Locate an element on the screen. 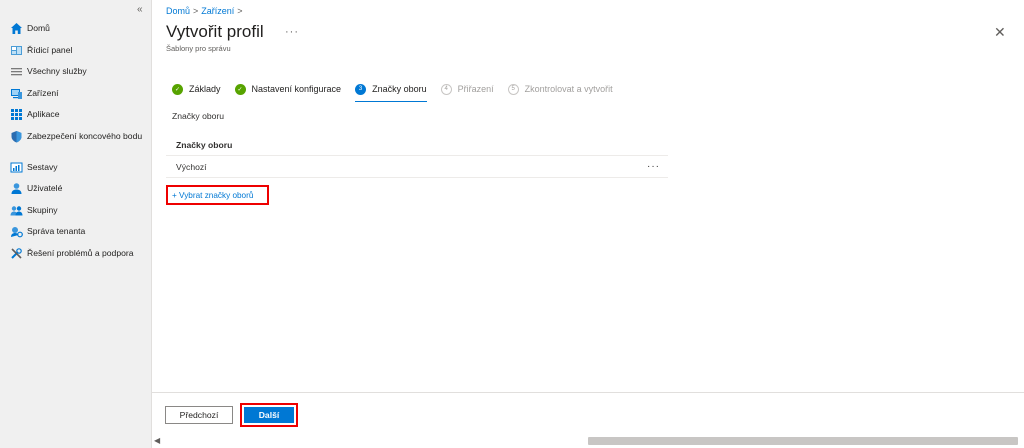 The image size is (1024, 448). shield-icon is located at coordinates (16, 136).